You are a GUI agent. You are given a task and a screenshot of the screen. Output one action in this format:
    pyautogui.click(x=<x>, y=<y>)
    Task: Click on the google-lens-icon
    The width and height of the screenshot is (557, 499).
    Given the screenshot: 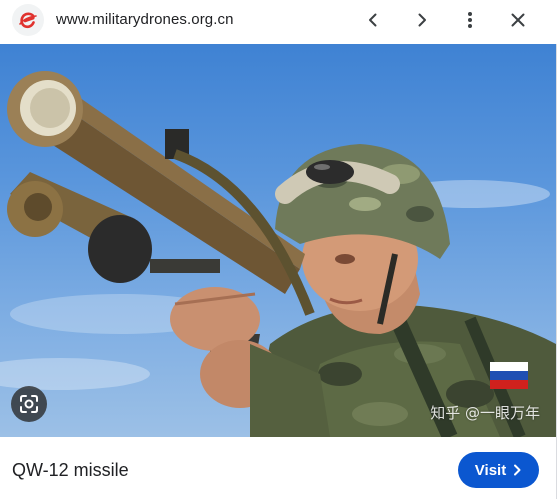 What is the action you would take?
    pyautogui.click(x=29, y=404)
    